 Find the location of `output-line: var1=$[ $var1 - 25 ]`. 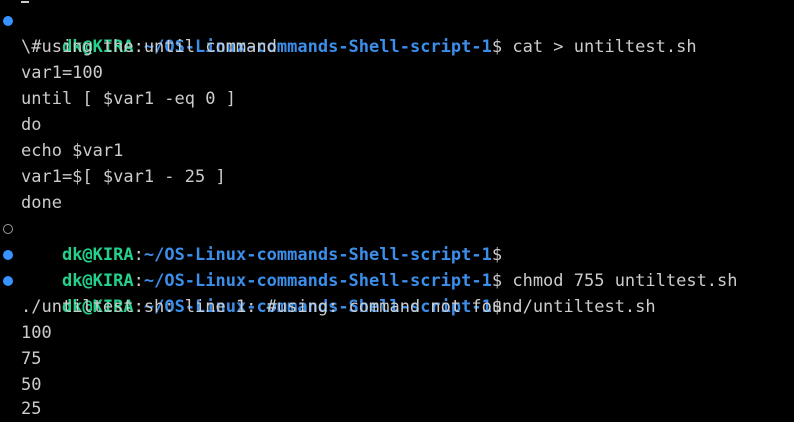

output-line: var1=$[ $var1 - 25 ] is located at coordinates (123, 177).